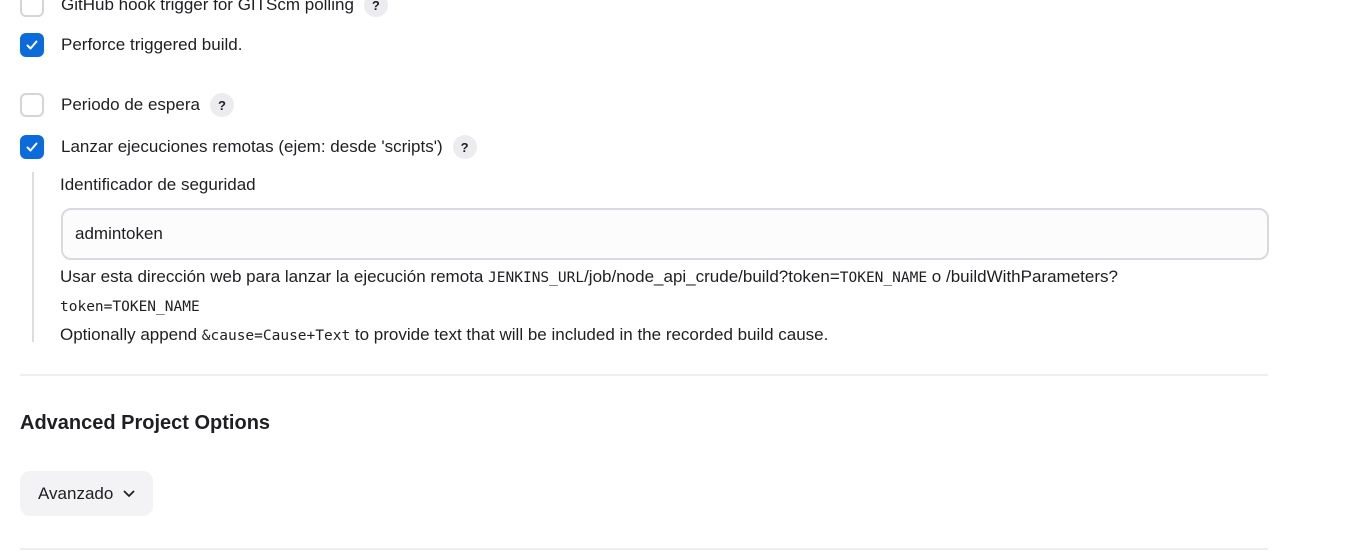 The width and height of the screenshot is (1355, 553). I want to click on chevron-down-icon, so click(129, 494).